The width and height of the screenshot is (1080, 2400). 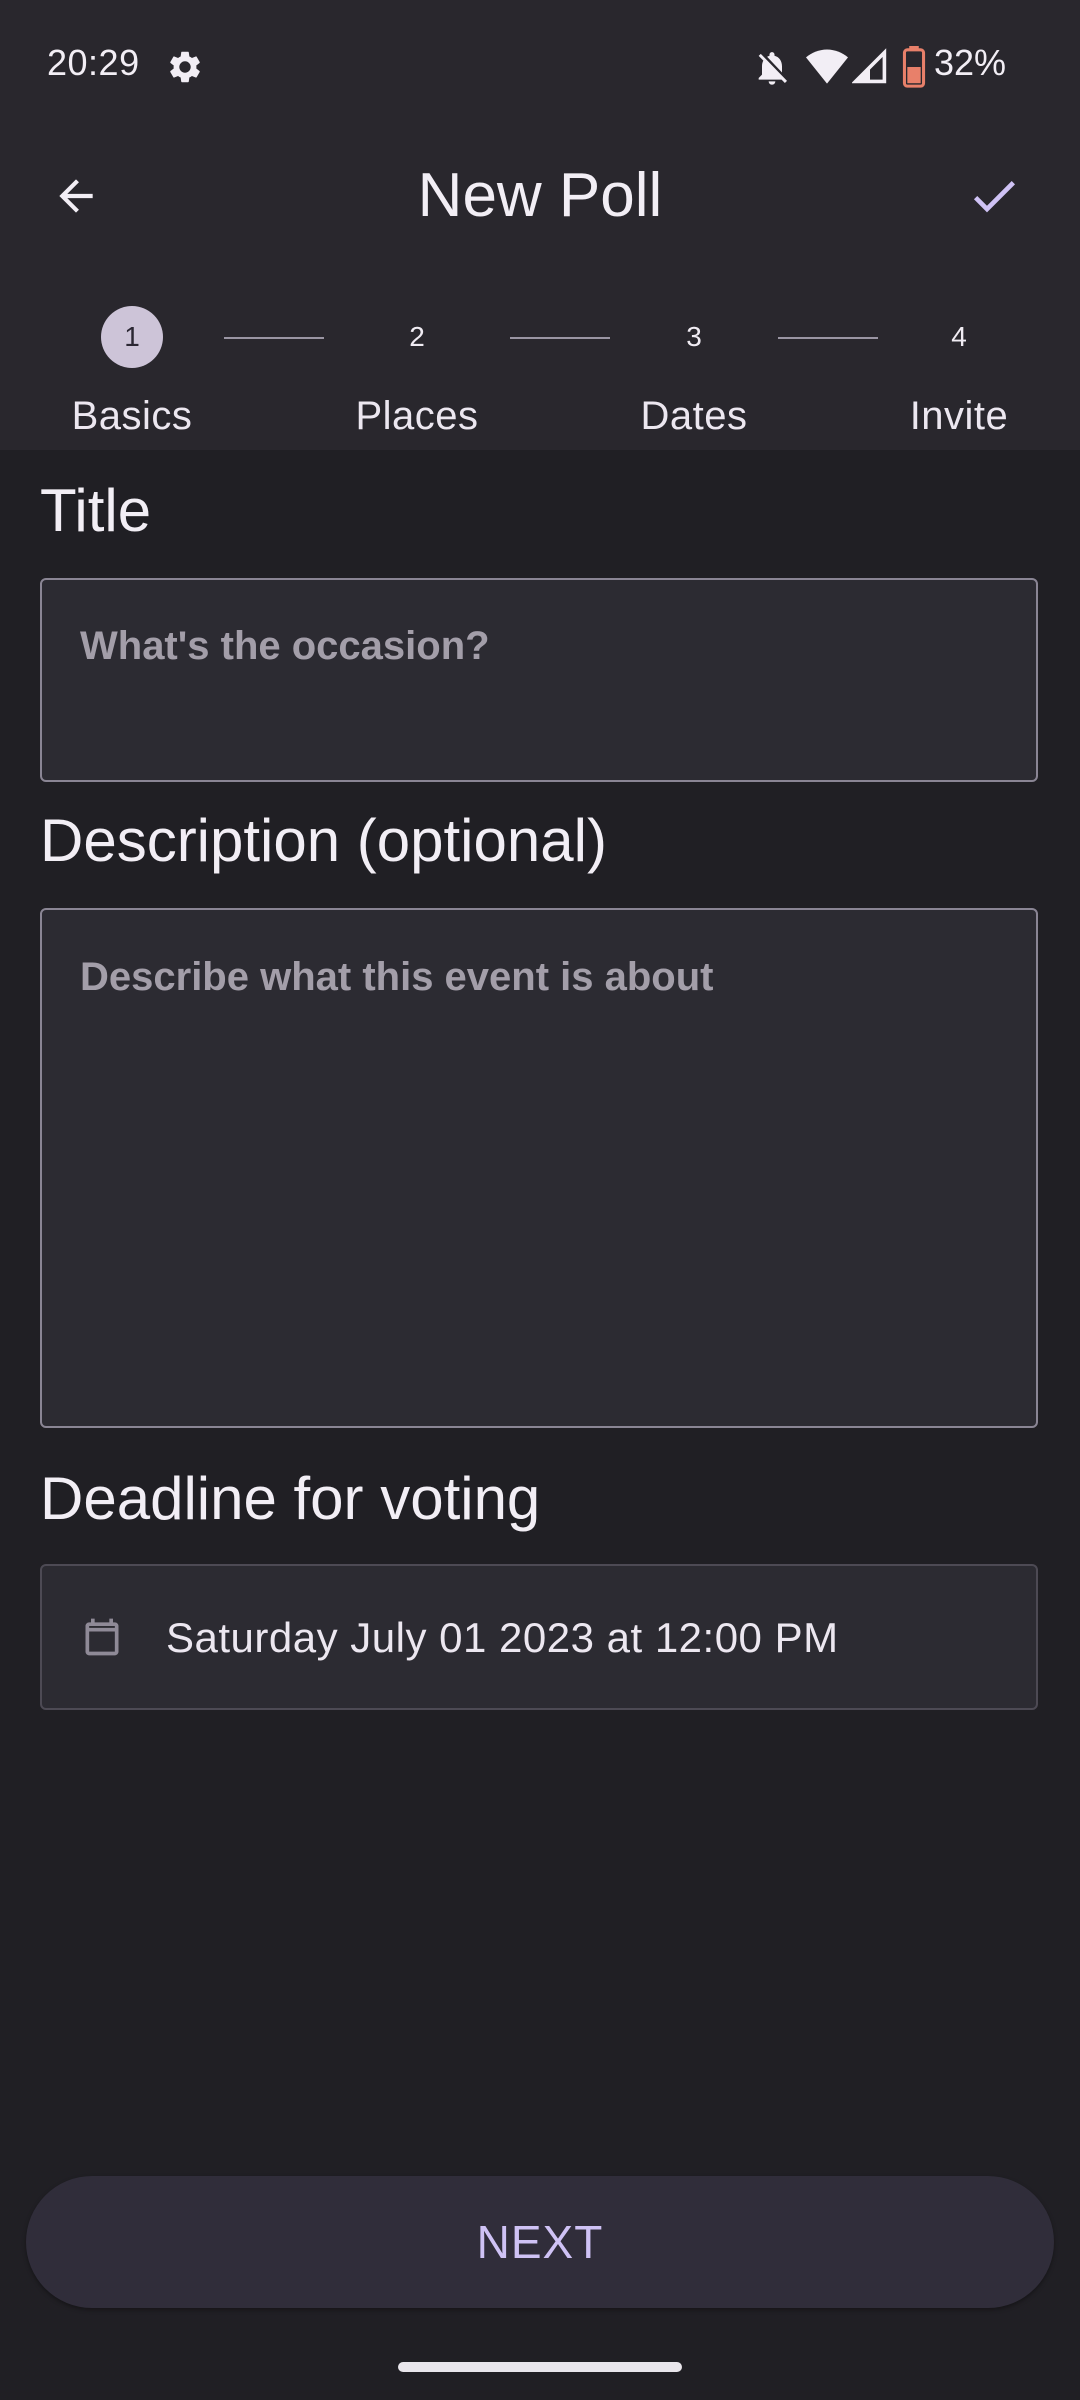 I want to click on title-label: Title, so click(x=96, y=510).